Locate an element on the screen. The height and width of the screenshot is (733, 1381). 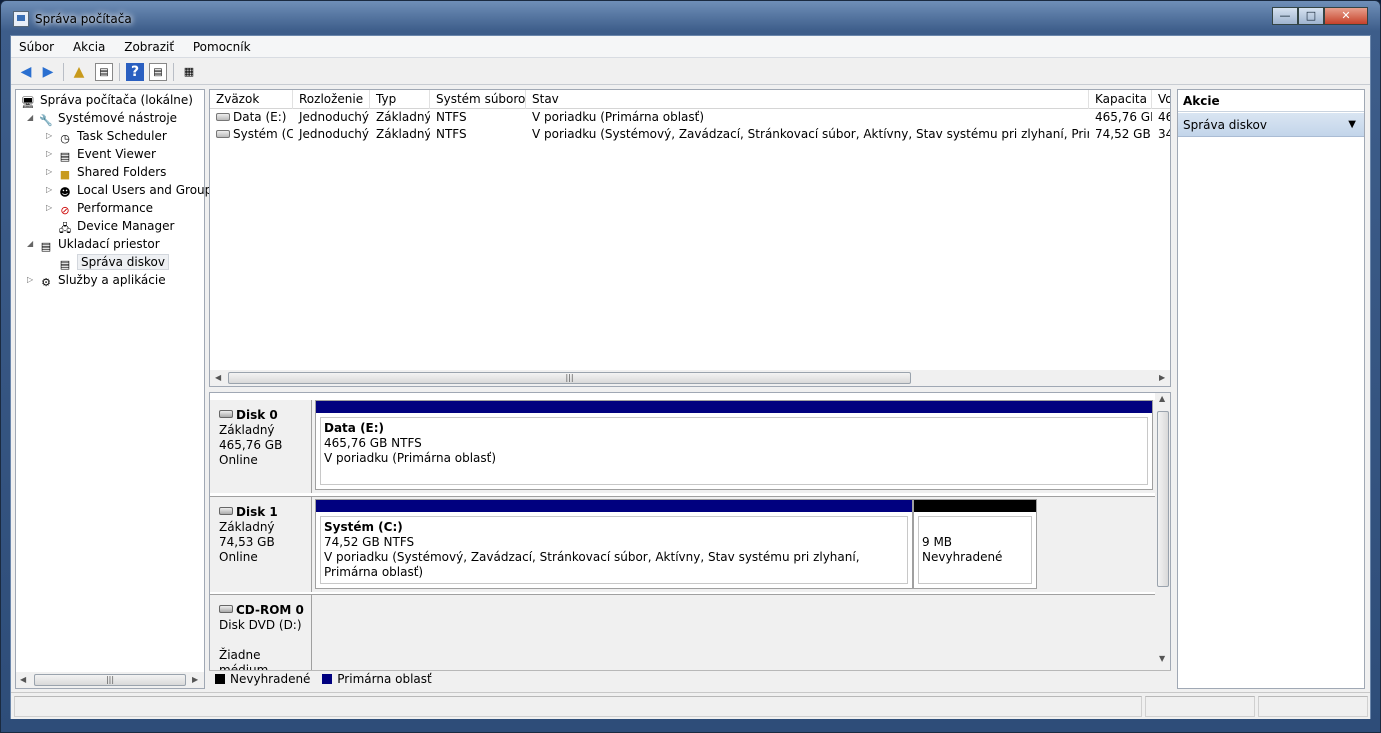
event-viewer-icon: ▤ is located at coordinates (65, 156).